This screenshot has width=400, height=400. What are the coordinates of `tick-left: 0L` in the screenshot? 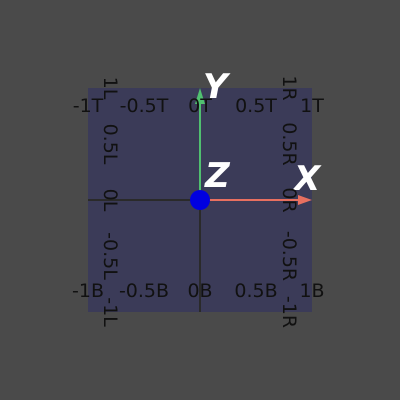 It's located at (110, 200).